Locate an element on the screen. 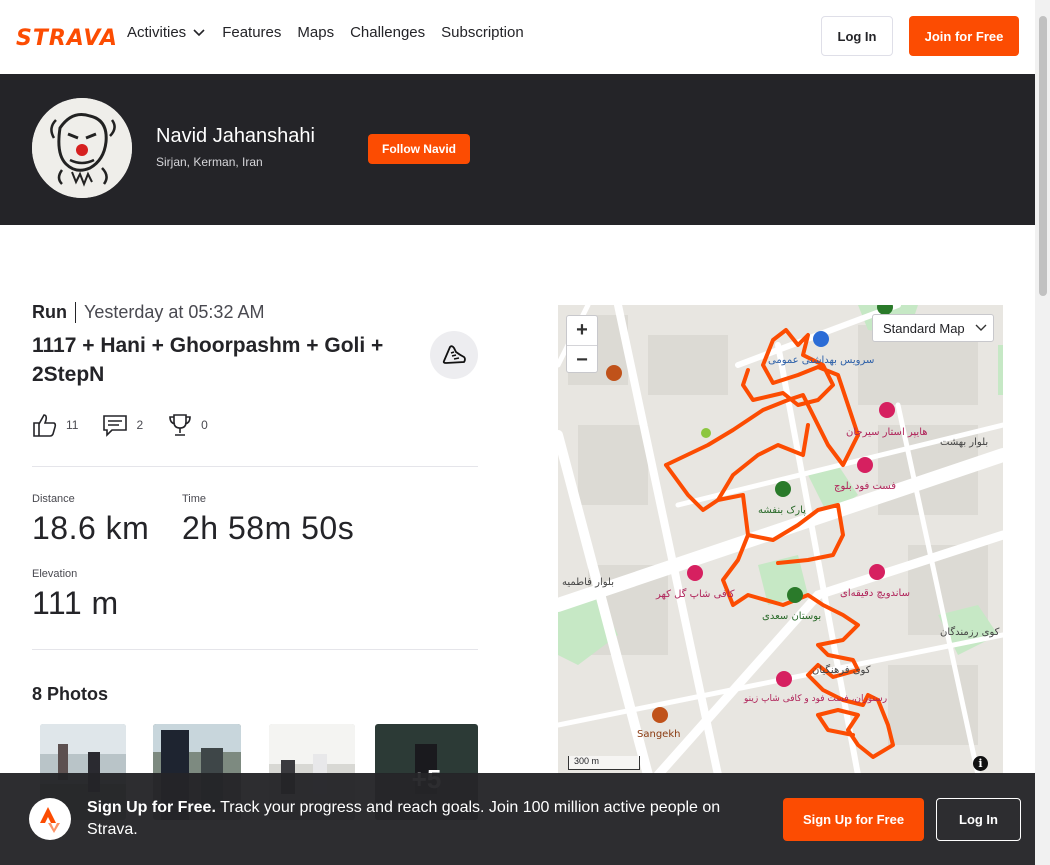  avatar-illustration is located at coordinates (82, 148).